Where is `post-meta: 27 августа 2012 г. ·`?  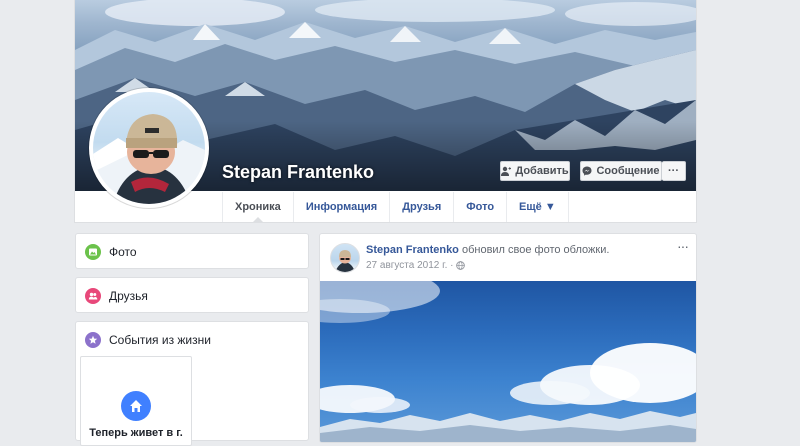
post-meta: 27 августа 2012 г. · is located at coordinates (416, 265).